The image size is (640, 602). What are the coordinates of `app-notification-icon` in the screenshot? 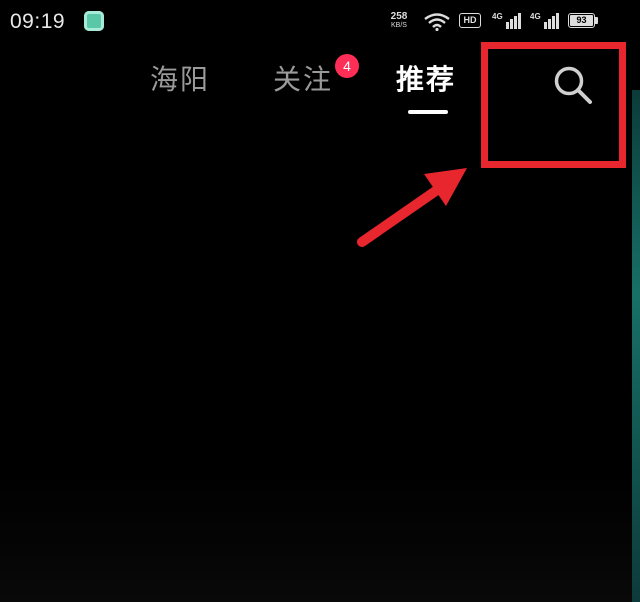 It's located at (94, 21).